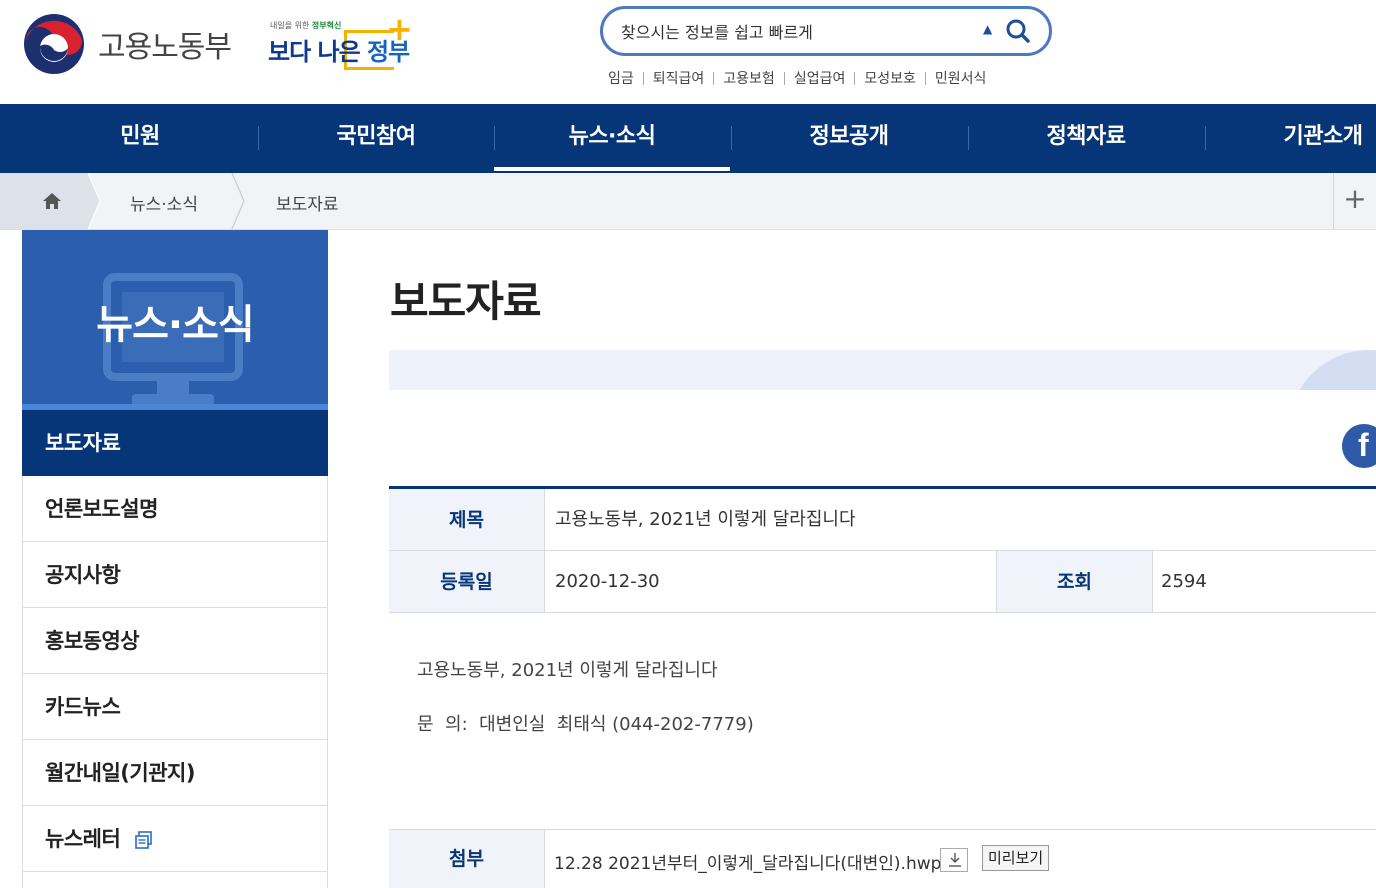 Image resolution: width=1376 pixels, height=888 pixels. Describe the element at coordinates (290, 25) in the screenshot. I see `gov-tagline-prefix: 내일을 위한` at that location.